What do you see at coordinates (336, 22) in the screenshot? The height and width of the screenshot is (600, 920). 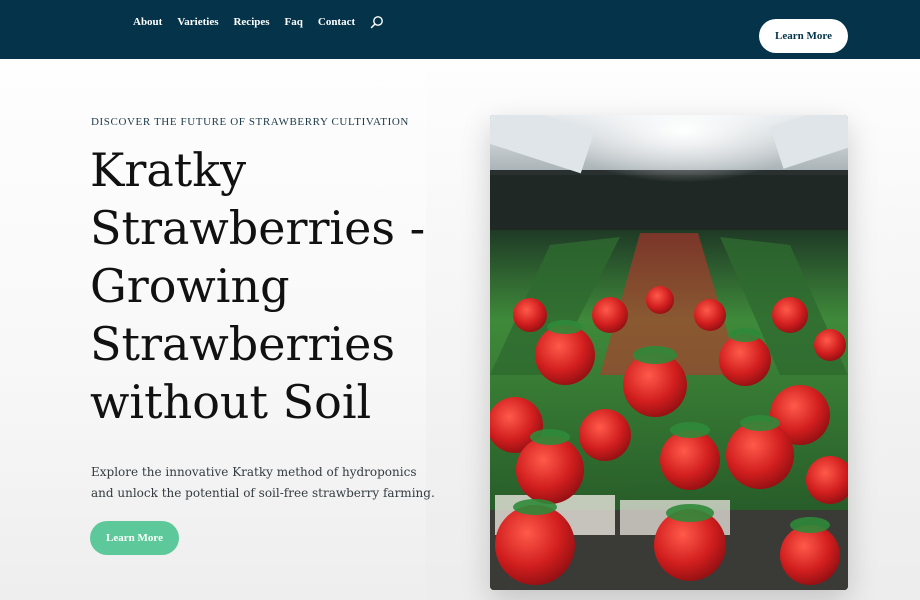 I see `nav-link-contact: Contact` at bounding box center [336, 22].